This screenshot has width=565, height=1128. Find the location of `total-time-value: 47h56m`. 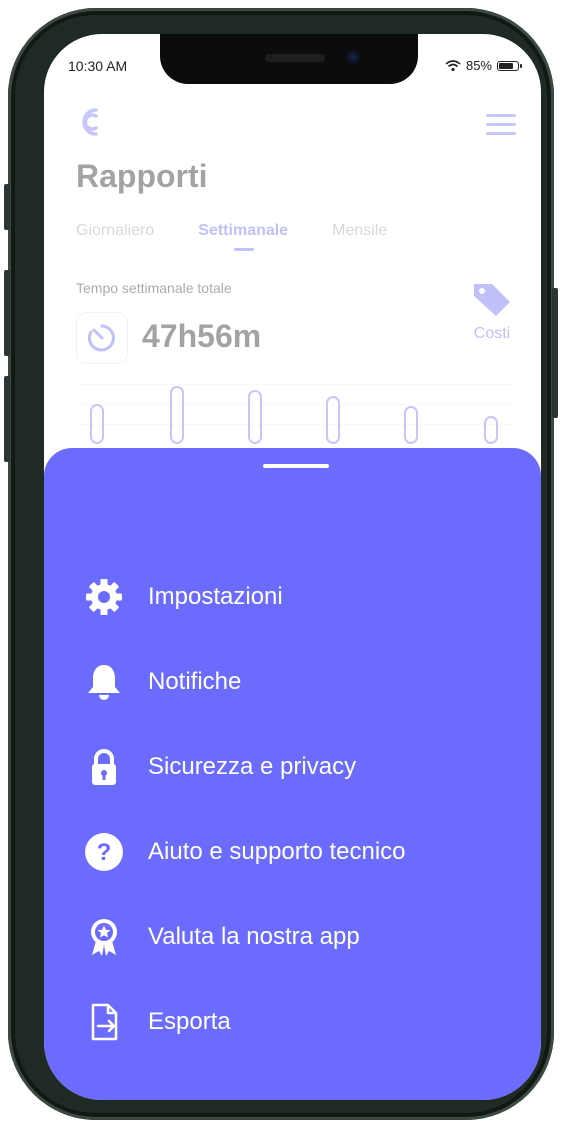

total-time-value: 47h56m is located at coordinates (202, 336).